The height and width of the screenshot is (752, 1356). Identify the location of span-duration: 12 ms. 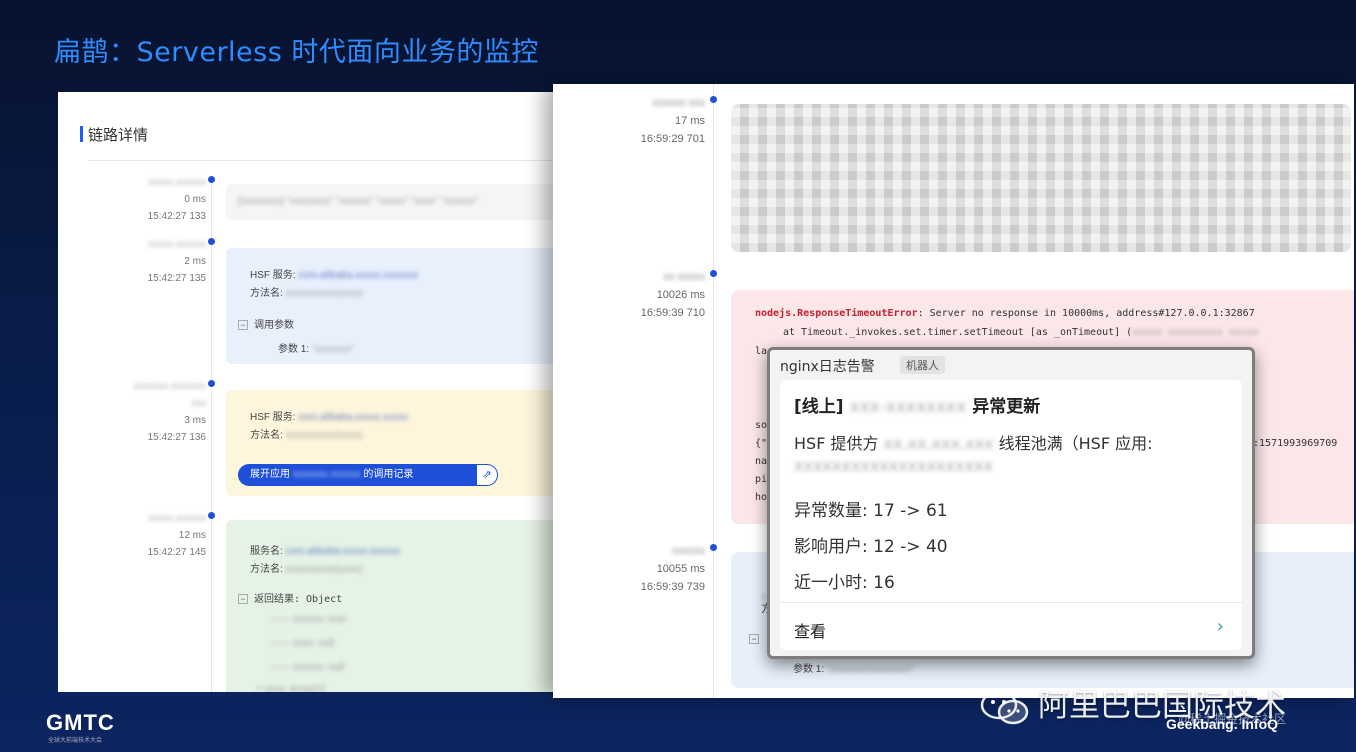
(192, 535).